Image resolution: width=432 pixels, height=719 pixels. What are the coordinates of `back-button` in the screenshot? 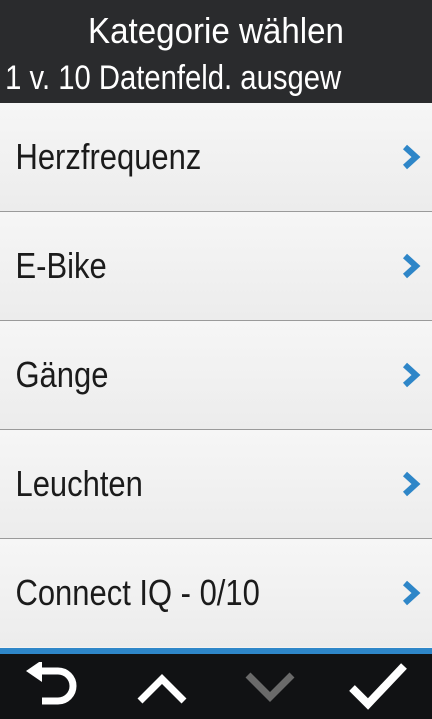 It's located at (54, 686).